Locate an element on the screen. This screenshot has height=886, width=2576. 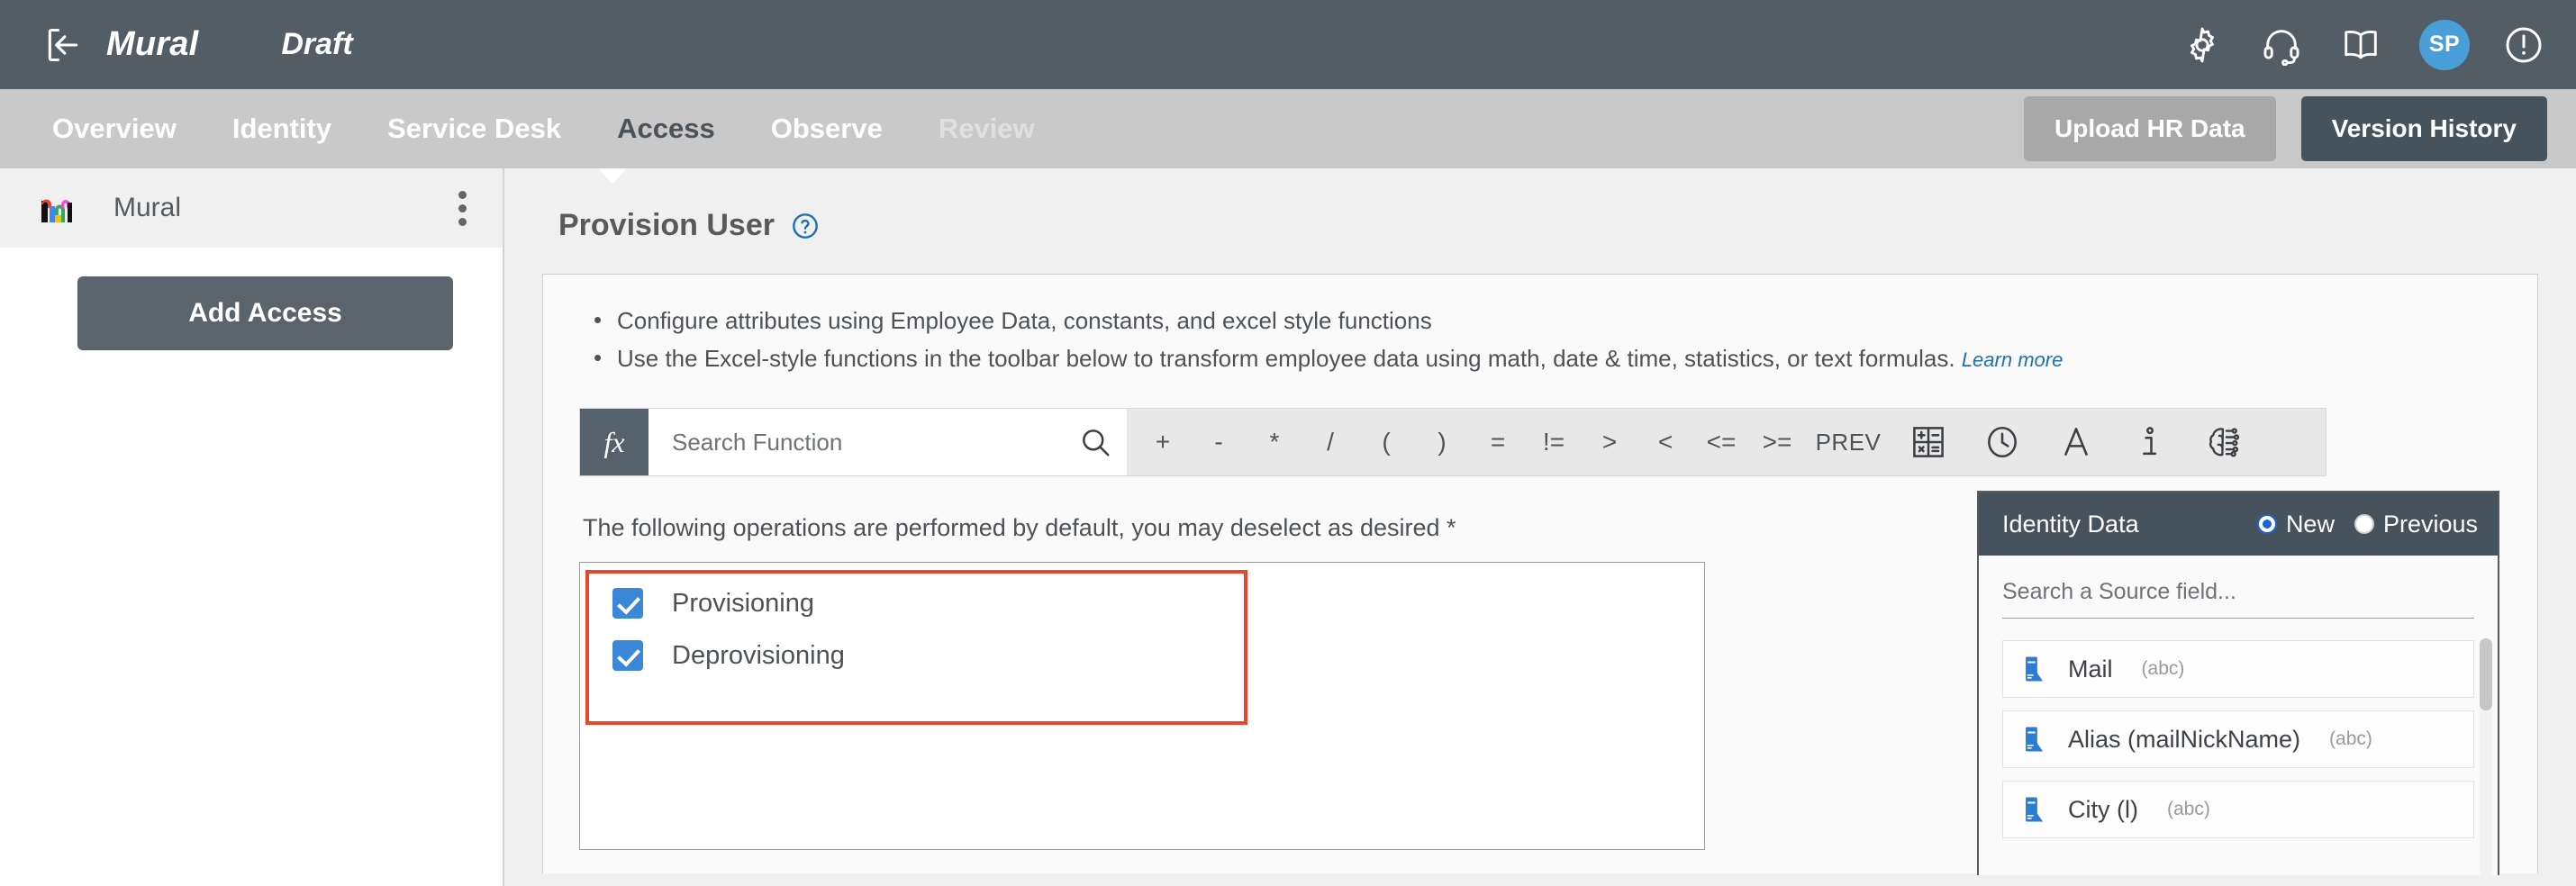
identity-source-radio-group: New Previous is located at coordinates (2367, 524).